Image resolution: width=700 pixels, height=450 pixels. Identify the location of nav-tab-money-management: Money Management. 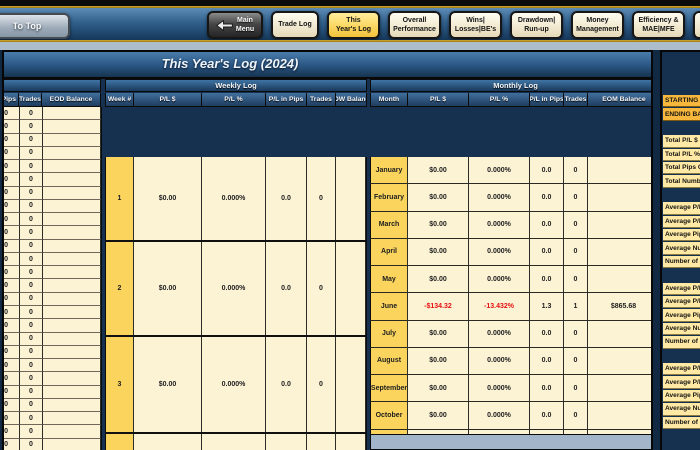
(597, 25).